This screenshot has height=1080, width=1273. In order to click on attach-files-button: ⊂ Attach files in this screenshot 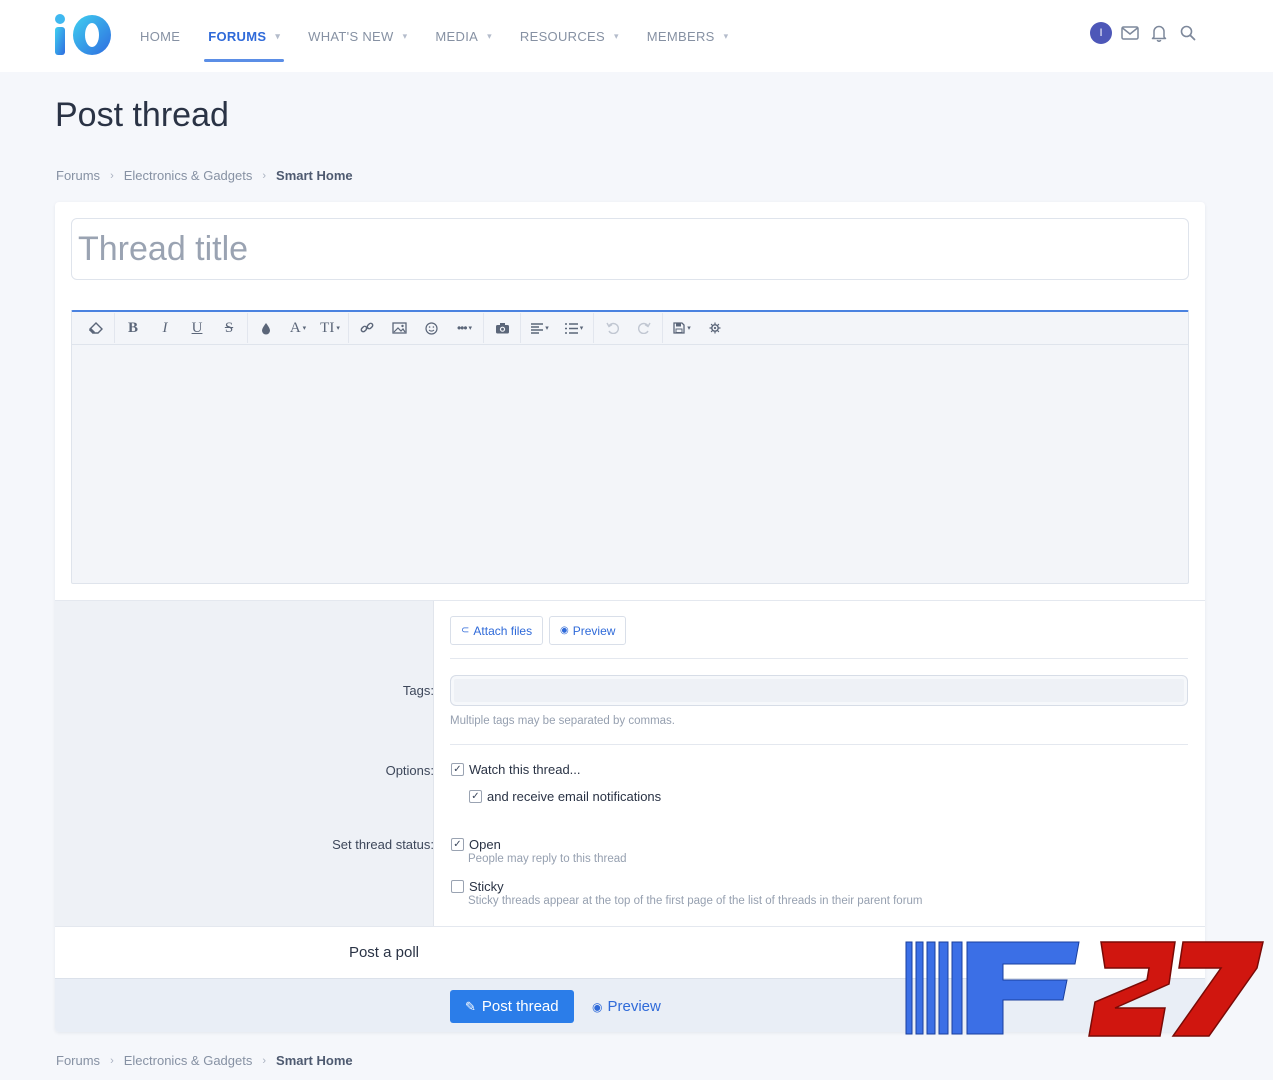, I will do `click(497, 630)`.